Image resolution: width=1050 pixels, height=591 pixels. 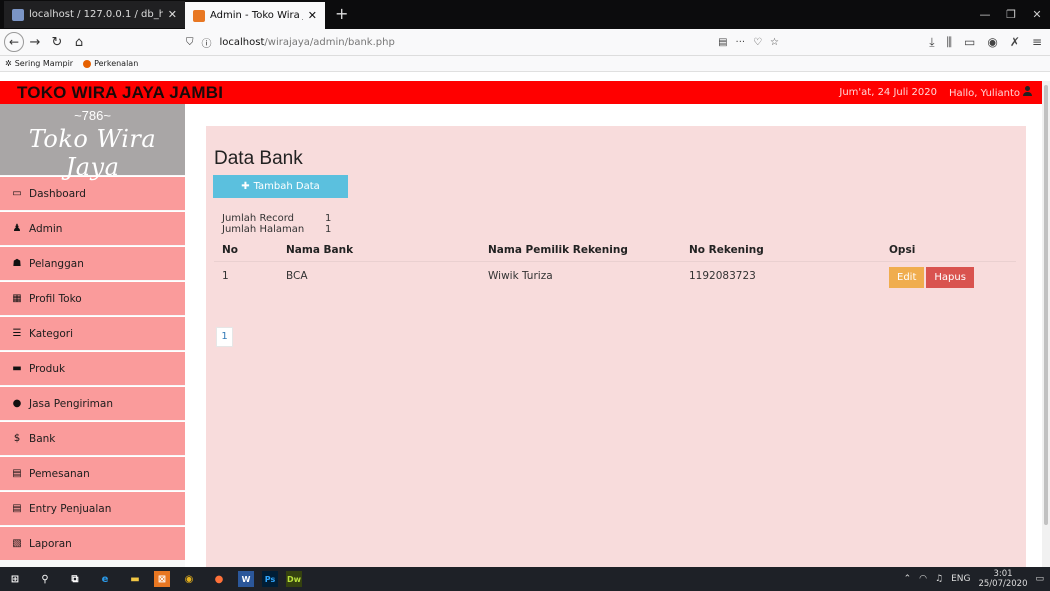 I want to click on page-count-label: Jumlah Halaman, so click(x=263, y=229).